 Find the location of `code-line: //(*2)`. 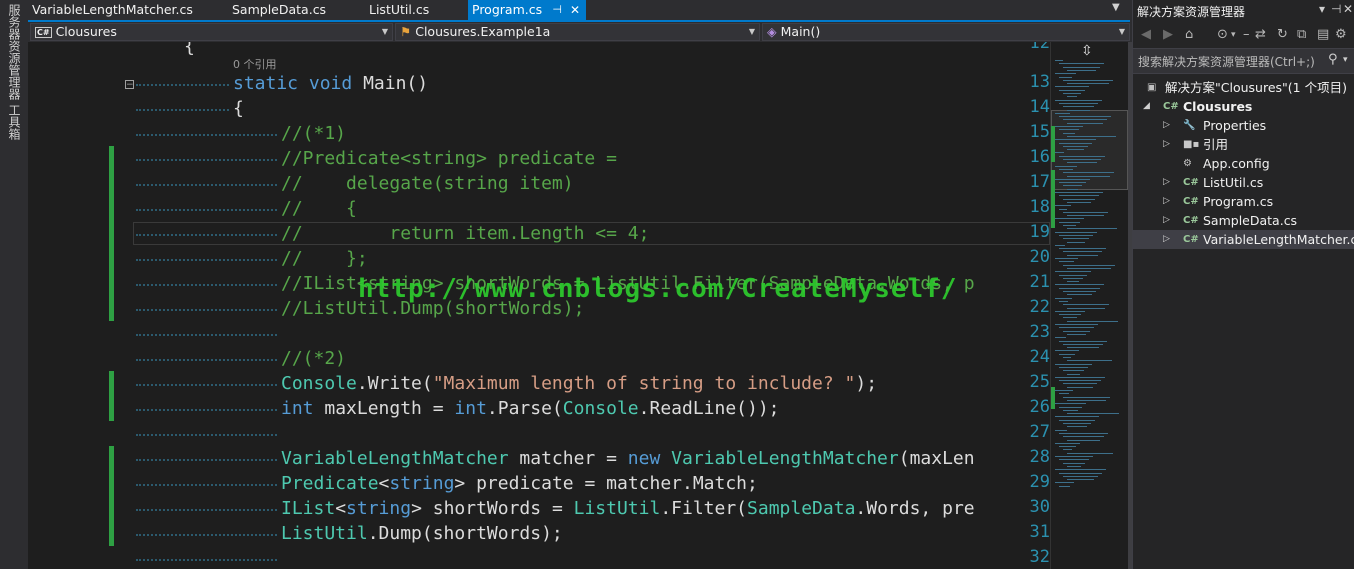

code-line: //(*2) is located at coordinates (313, 358).